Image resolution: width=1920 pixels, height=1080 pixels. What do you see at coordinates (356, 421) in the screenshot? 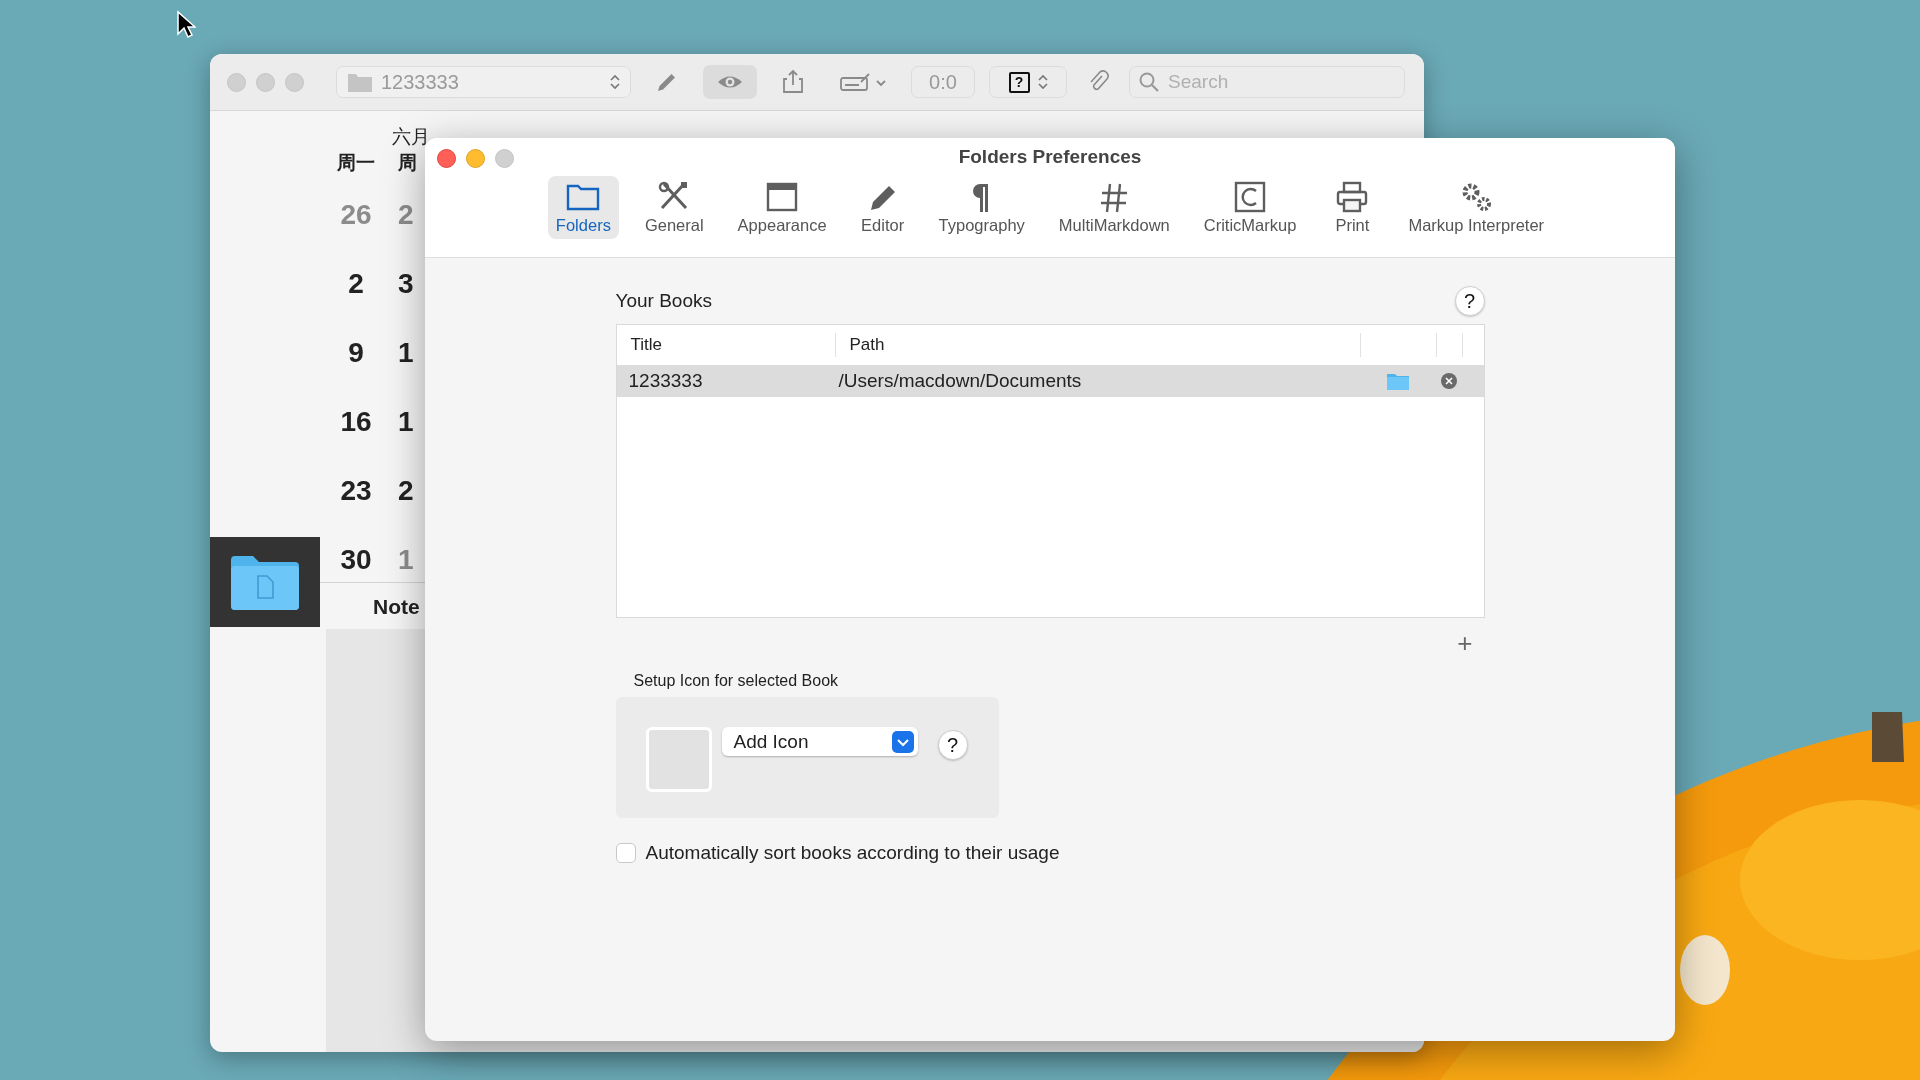
I see `day-number: 16` at bounding box center [356, 421].